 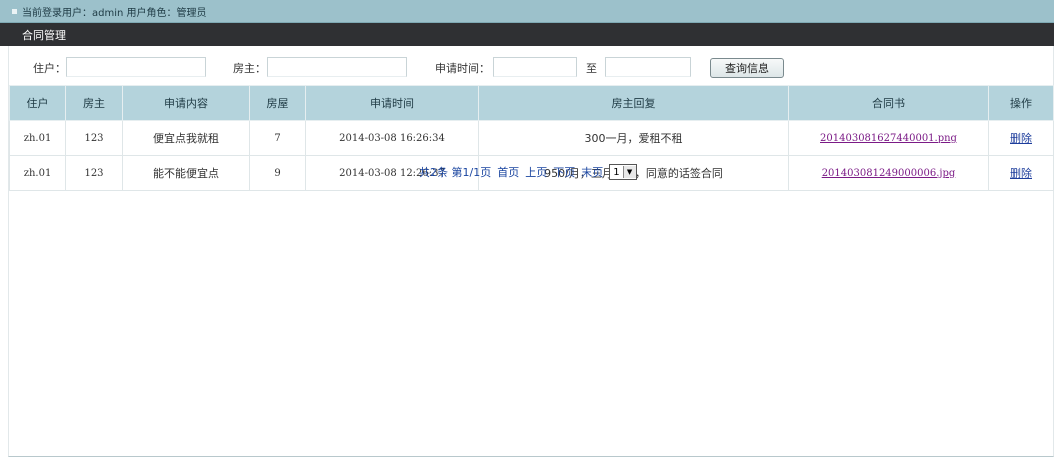 What do you see at coordinates (186, 103) in the screenshot?
I see `column-header-content: 申请内容` at bounding box center [186, 103].